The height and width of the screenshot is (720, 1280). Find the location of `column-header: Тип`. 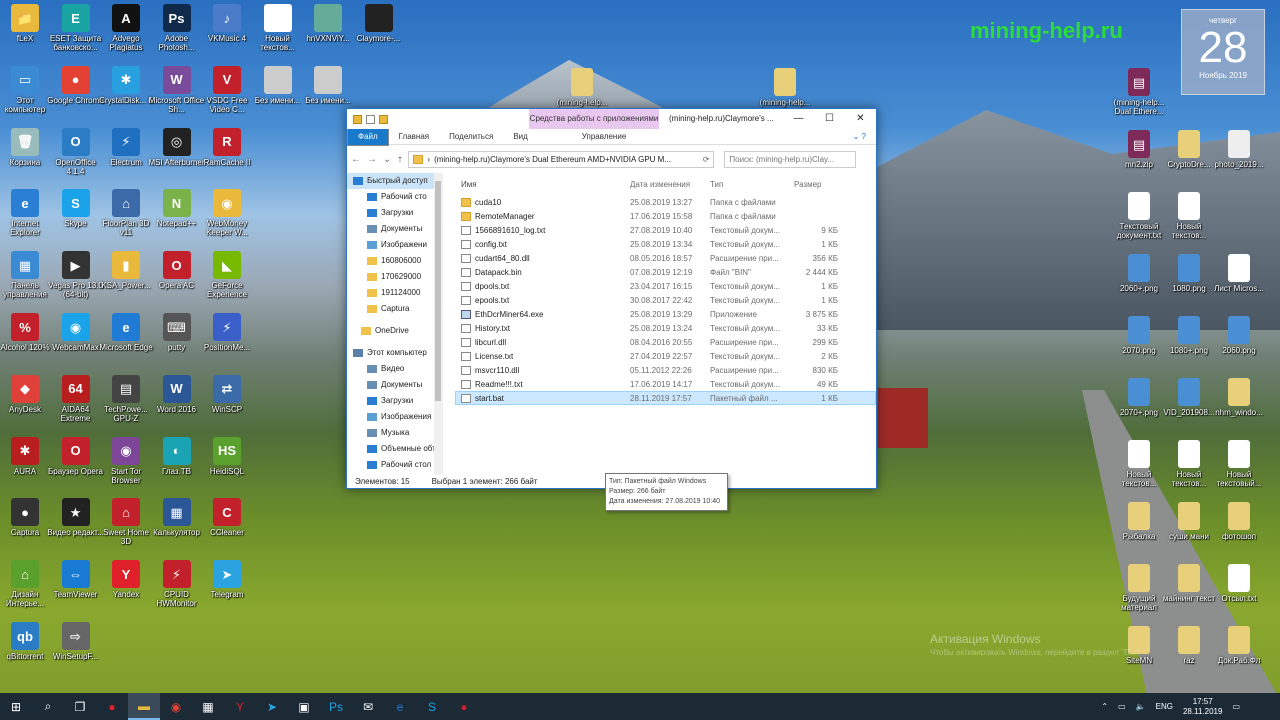

column-header: Тип is located at coordinates (750, 184).